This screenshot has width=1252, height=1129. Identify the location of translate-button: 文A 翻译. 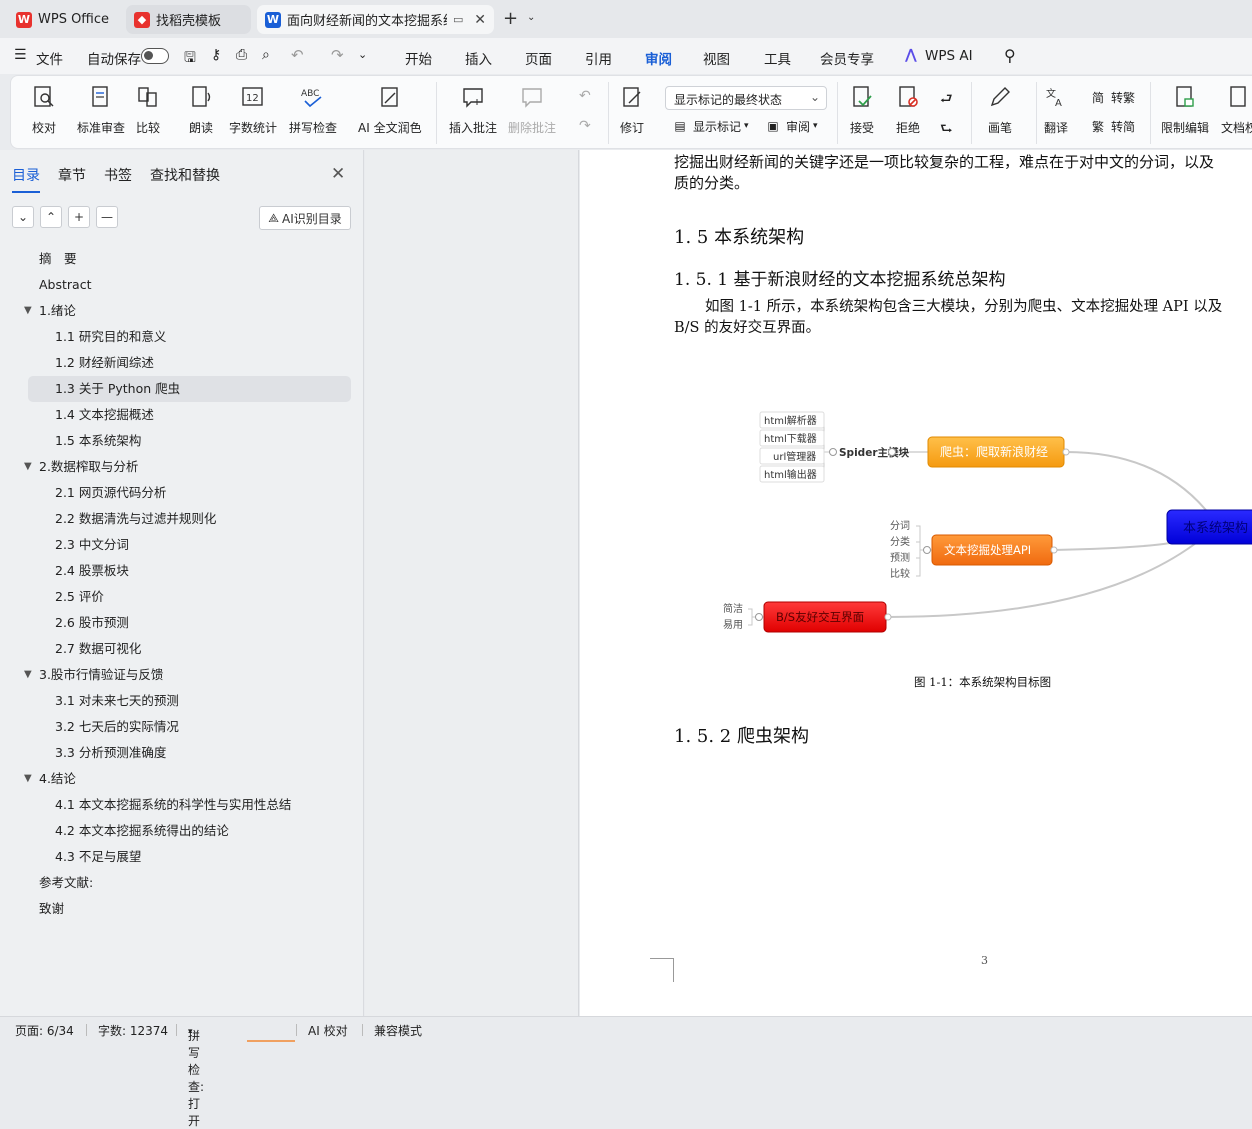
(1056, 110).